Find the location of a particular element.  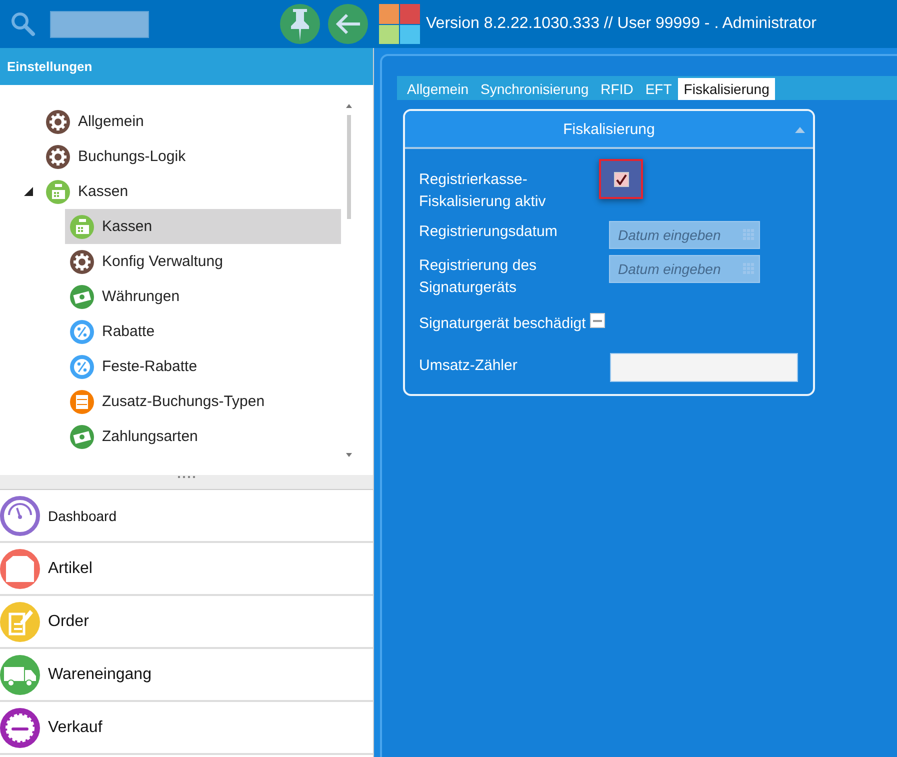

input-field is located at coordinates (704, 367).